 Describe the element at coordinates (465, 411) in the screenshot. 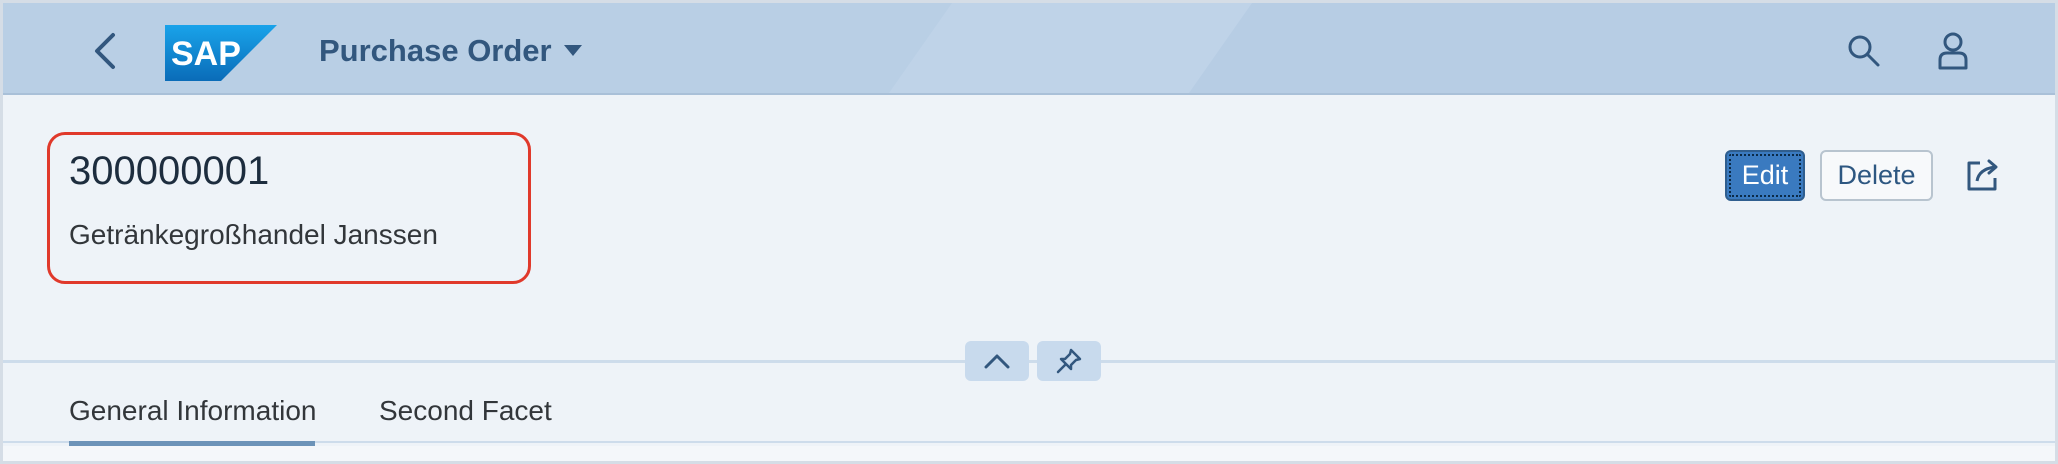

I see `tab-second-facet: Second Facet` at that location.